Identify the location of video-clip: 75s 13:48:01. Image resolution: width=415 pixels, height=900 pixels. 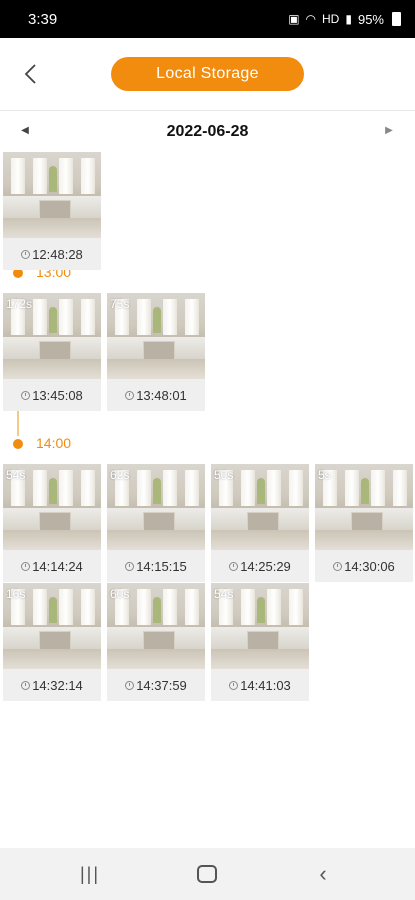
(156, 352).